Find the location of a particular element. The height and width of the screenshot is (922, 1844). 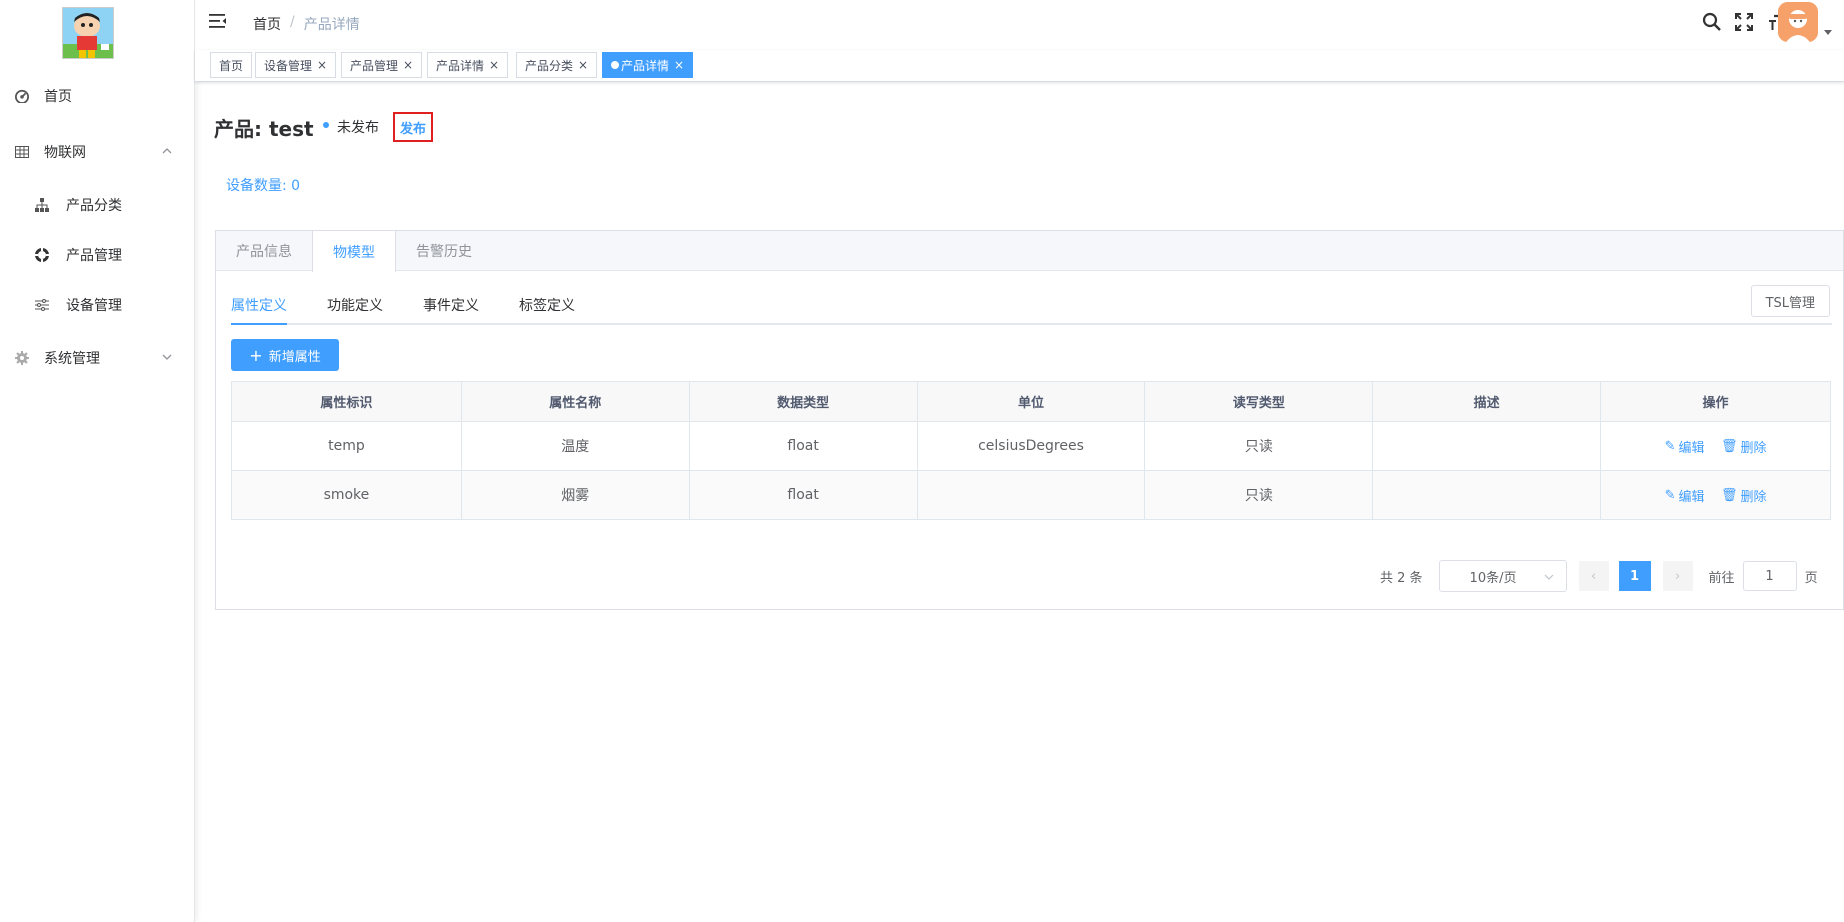

cell-id: smoke is located at coordinates (346, 495).